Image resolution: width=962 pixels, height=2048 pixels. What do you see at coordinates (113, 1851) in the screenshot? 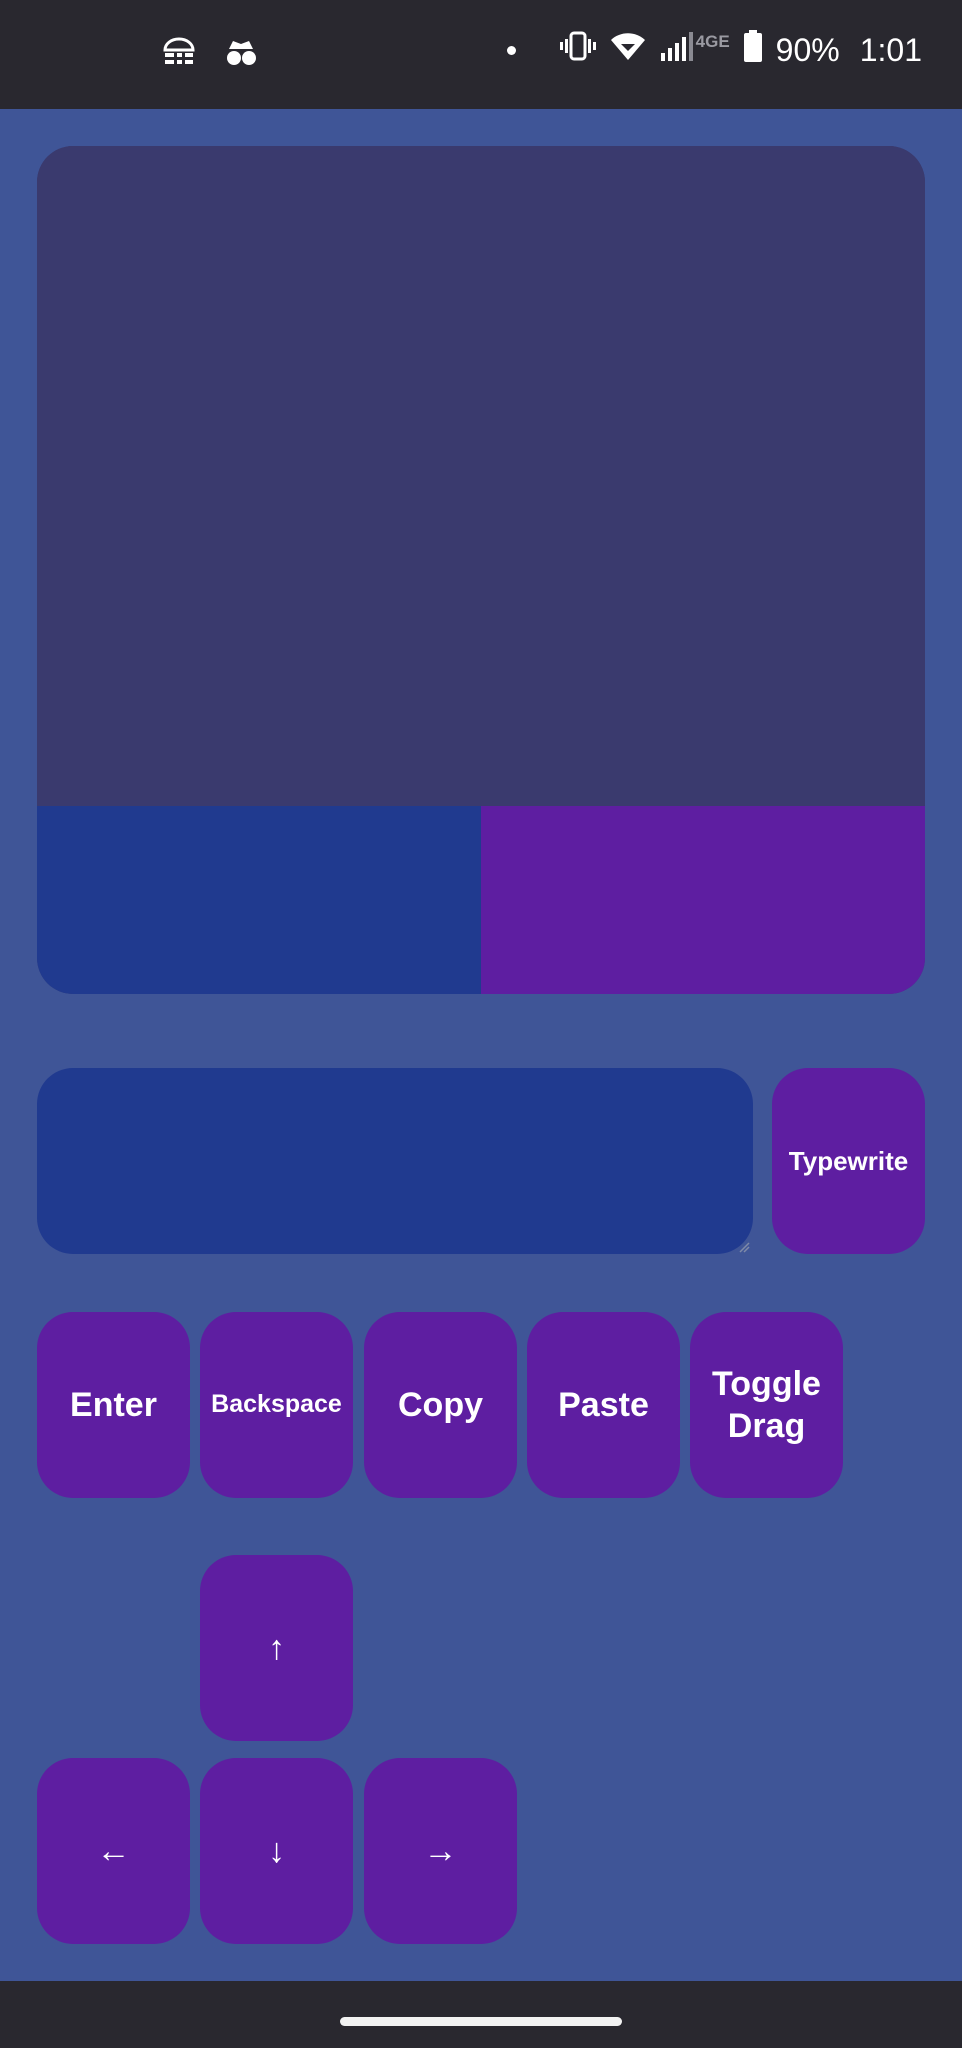
I see `arrow-left-button: ←` at bounding box center [113, 1851].